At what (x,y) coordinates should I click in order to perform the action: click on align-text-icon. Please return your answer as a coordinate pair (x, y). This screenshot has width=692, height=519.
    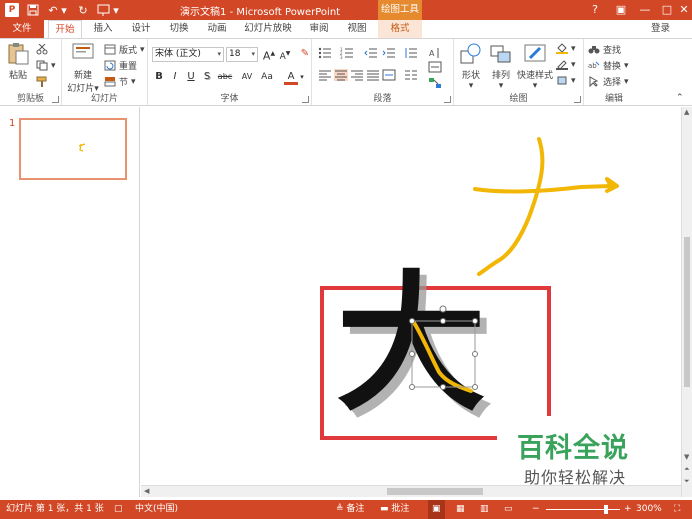
    Looking at the image, I should click on (435, 67).